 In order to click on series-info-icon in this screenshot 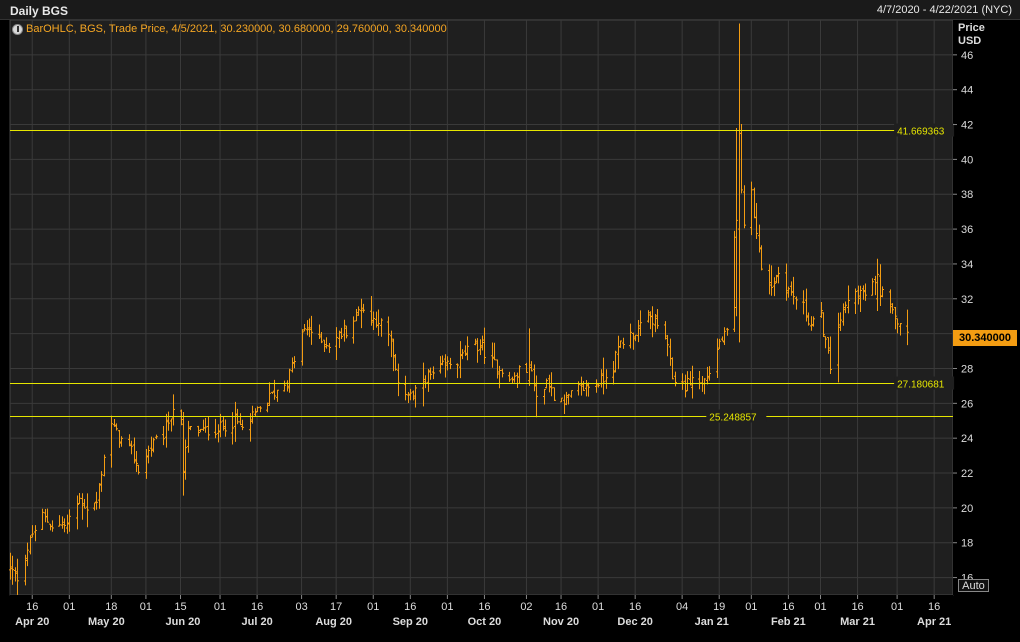, I will do `click(17, 29)`.